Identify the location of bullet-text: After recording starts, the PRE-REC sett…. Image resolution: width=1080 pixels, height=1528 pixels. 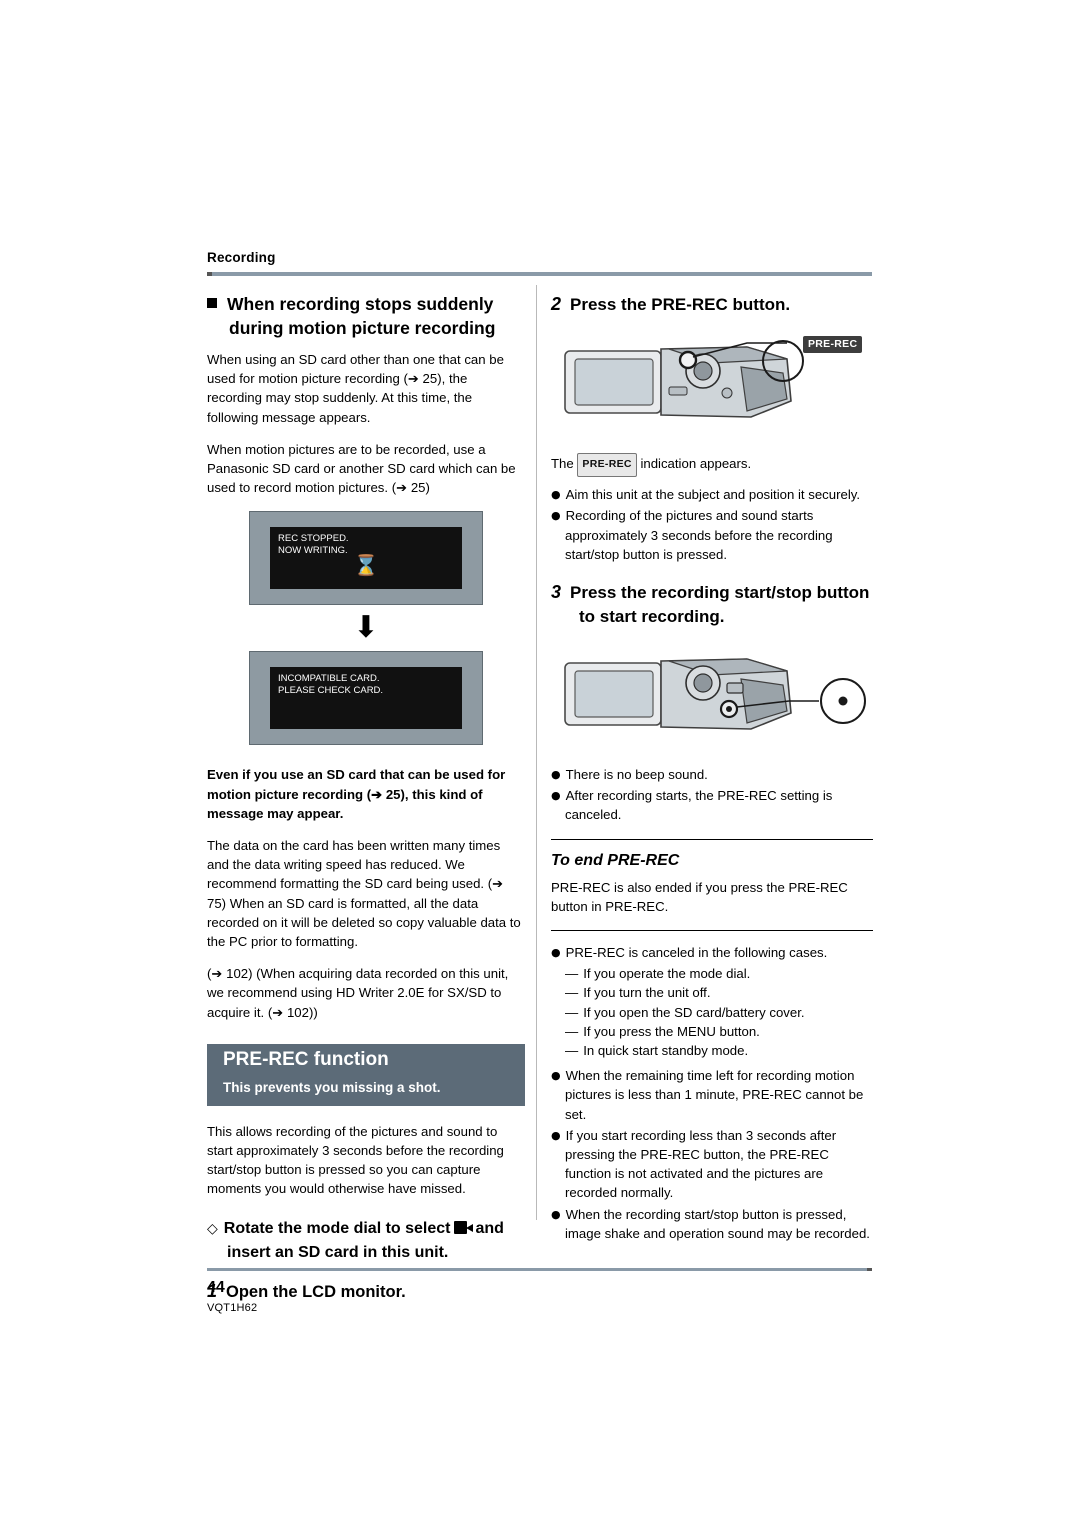
(699, 805).